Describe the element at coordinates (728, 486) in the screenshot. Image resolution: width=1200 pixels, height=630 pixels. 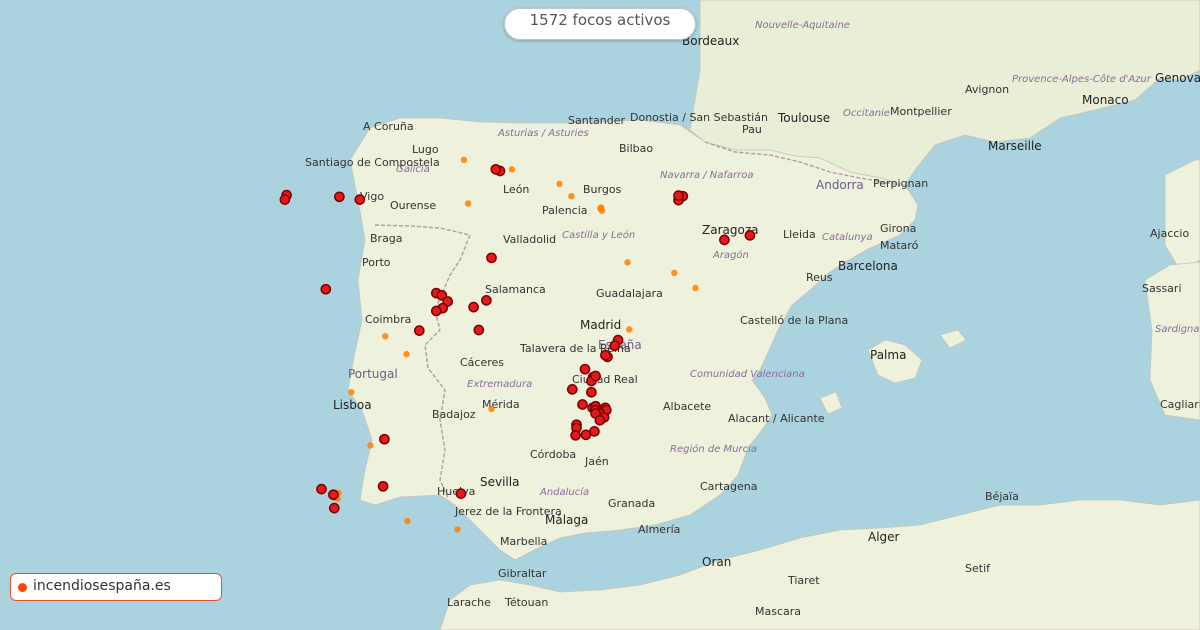
I see `city-label: Cartagena` at that location.